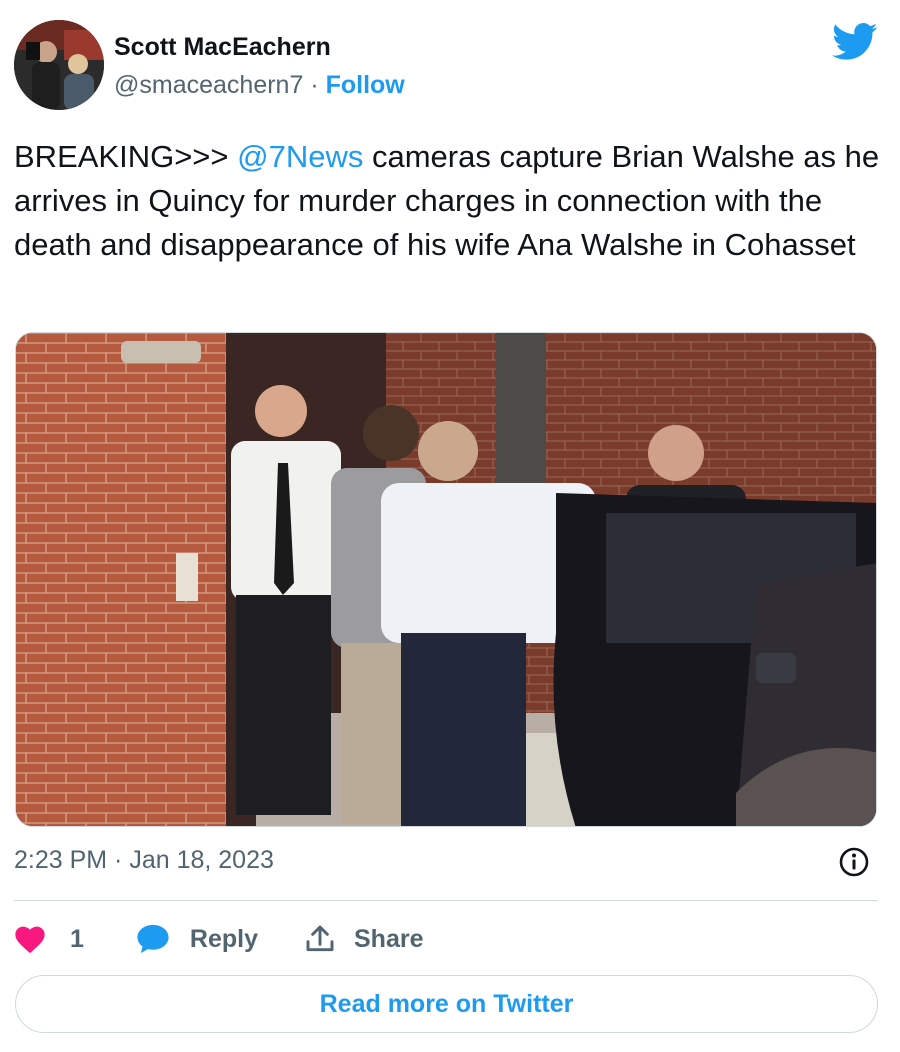 This screenshot has width=900, height=1052. I want to click on read-more-label: Read more on Twitter, so click(446, 1003).